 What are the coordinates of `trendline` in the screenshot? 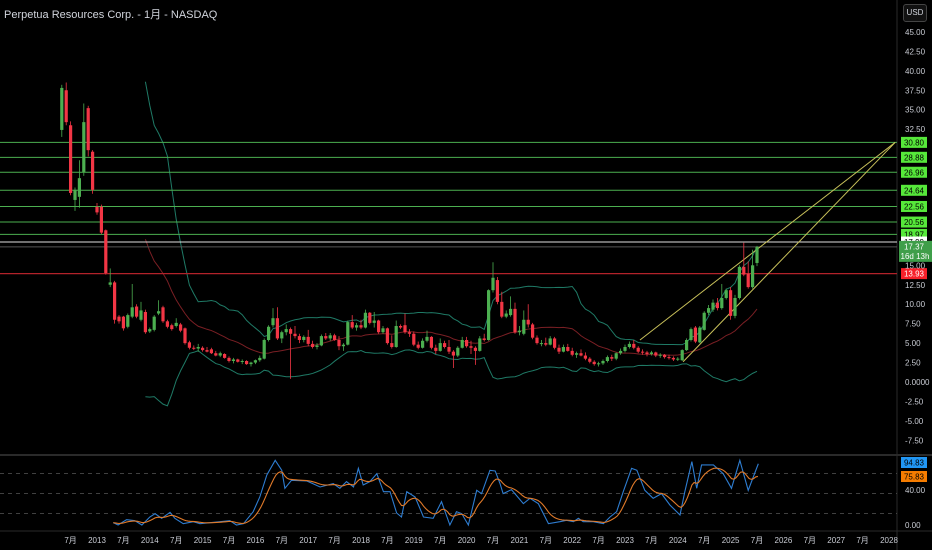 It's located at (789, 252).